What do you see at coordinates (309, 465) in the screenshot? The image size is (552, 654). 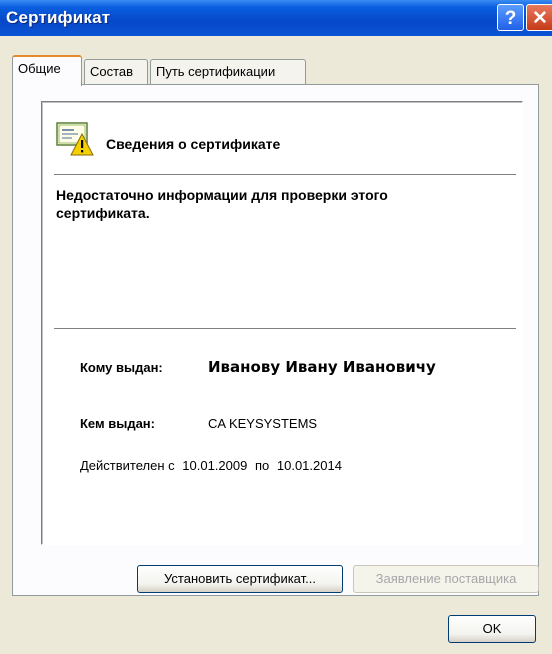 I see `valid-to-date: 10.01.2014` at bounding box center [309, 465].